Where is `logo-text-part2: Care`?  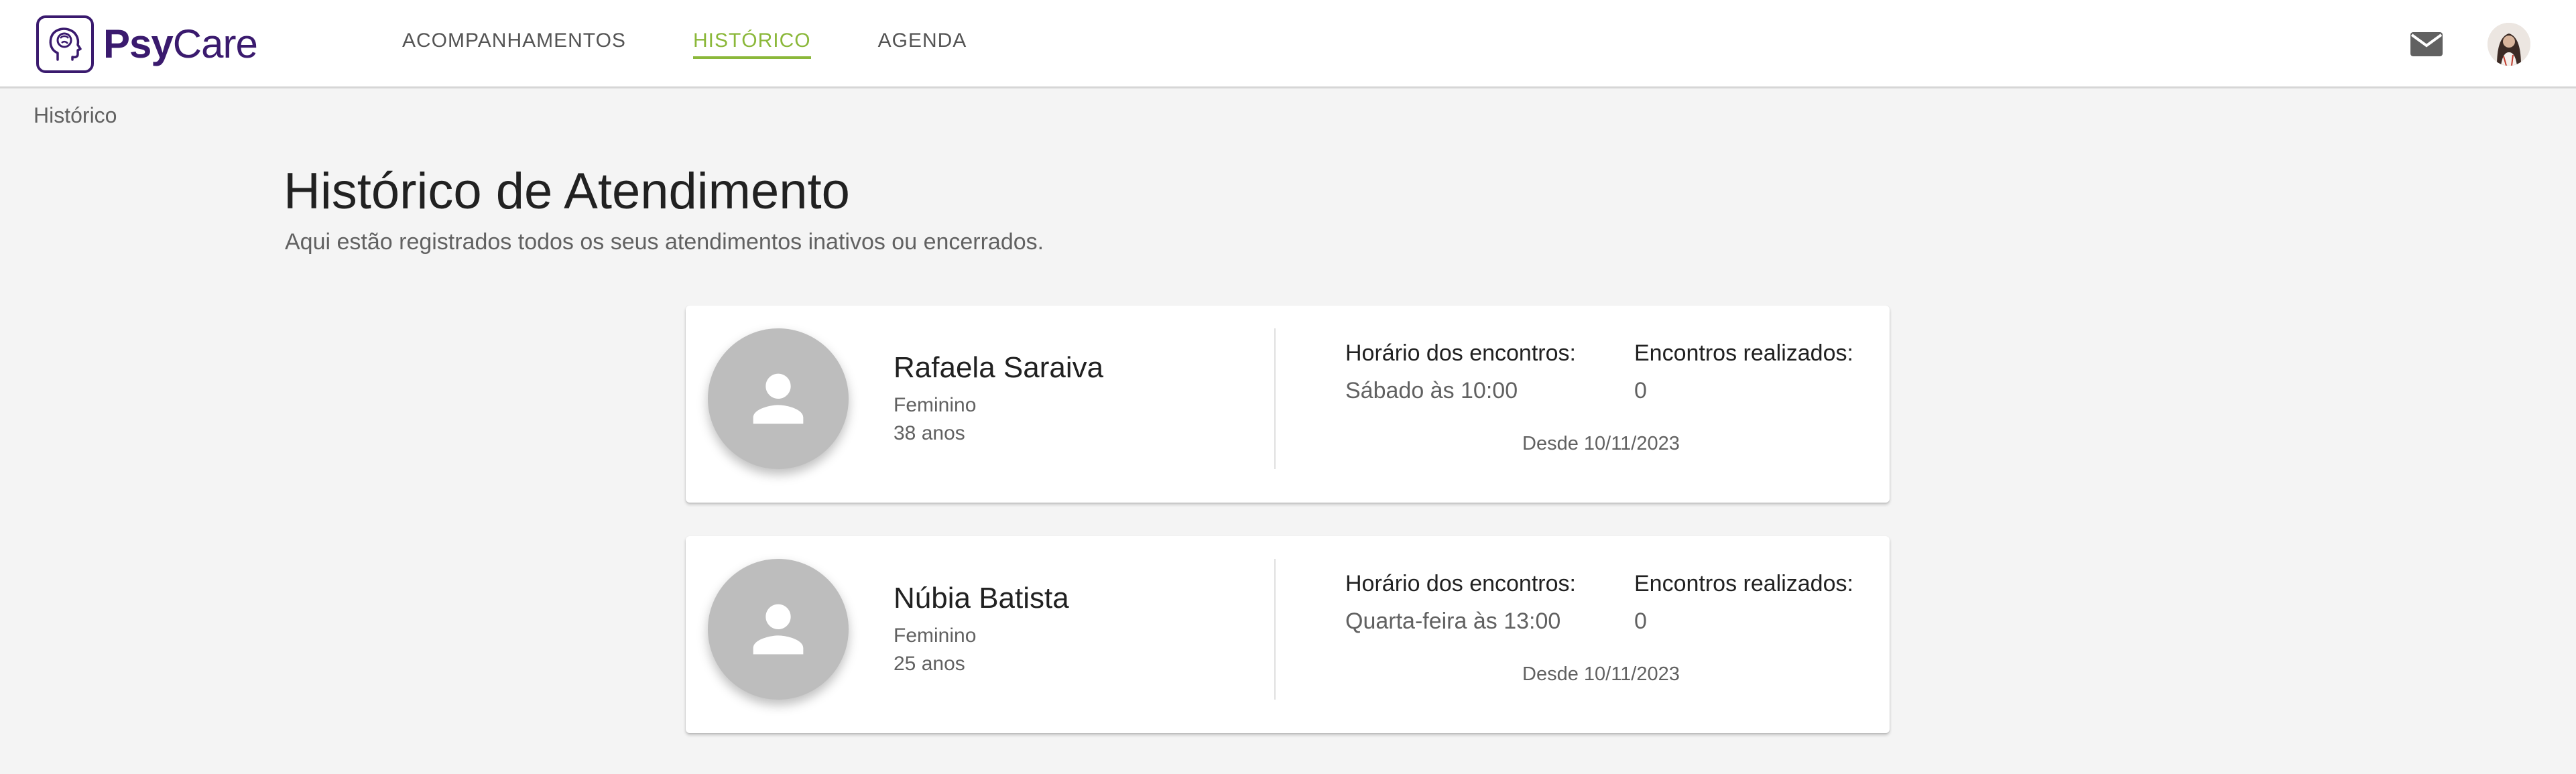
logo-text-part2: Care is located at coordinates (215, 44).